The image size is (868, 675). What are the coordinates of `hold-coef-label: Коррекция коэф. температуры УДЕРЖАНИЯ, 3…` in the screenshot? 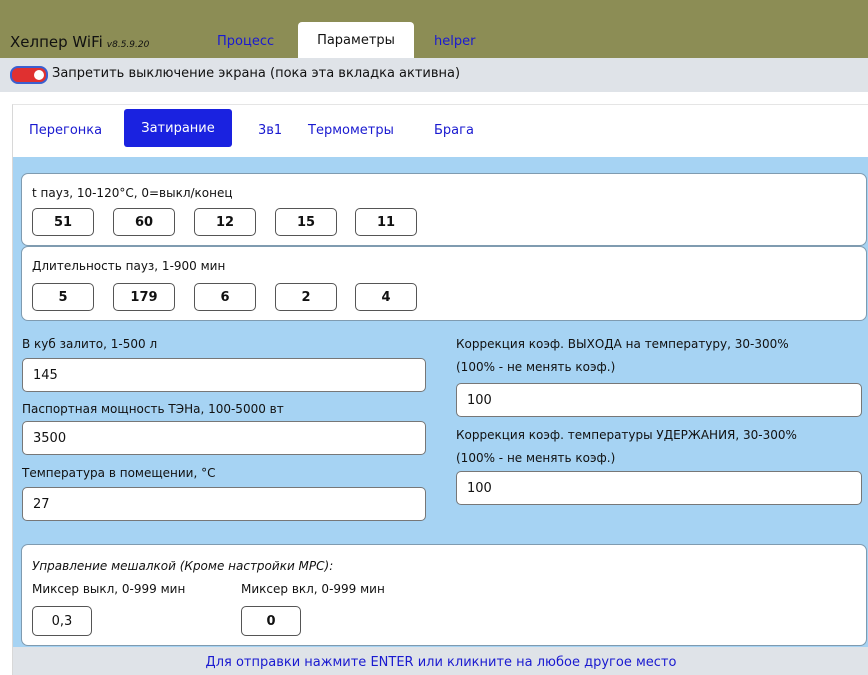 It's located at (626, 435).